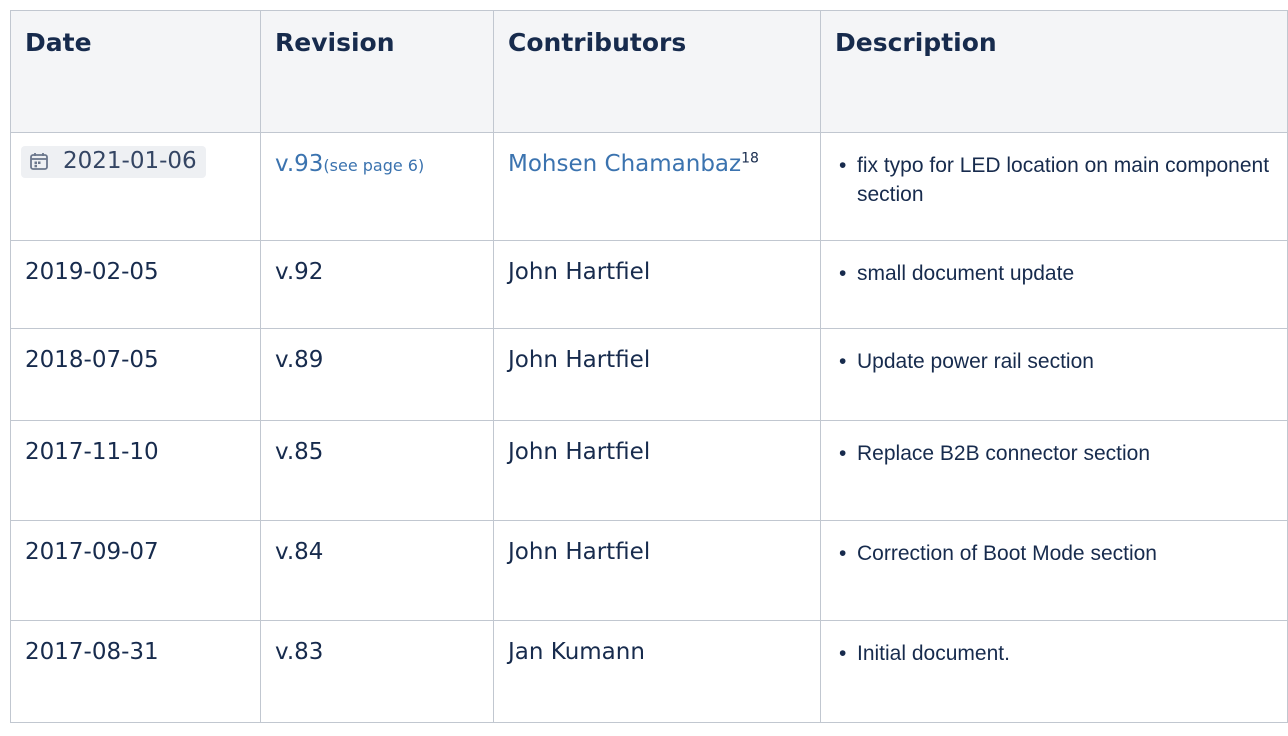 This screenshot has height=736, width=1288. I want to click on revision-cell: v.92, so click(377, 284).